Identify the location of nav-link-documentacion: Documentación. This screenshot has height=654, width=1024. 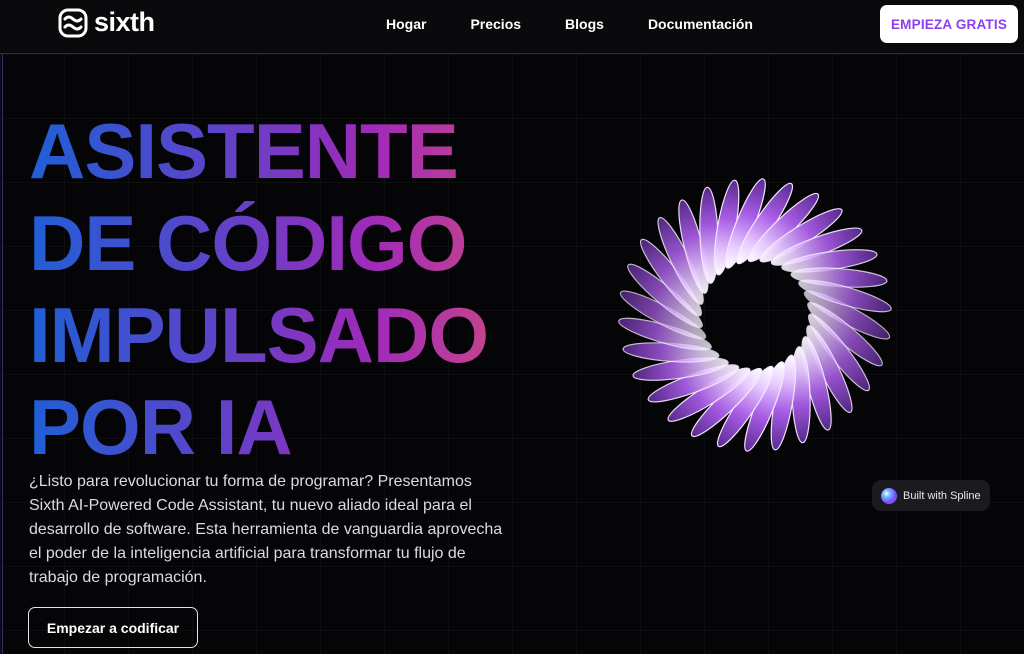
(700, 24).